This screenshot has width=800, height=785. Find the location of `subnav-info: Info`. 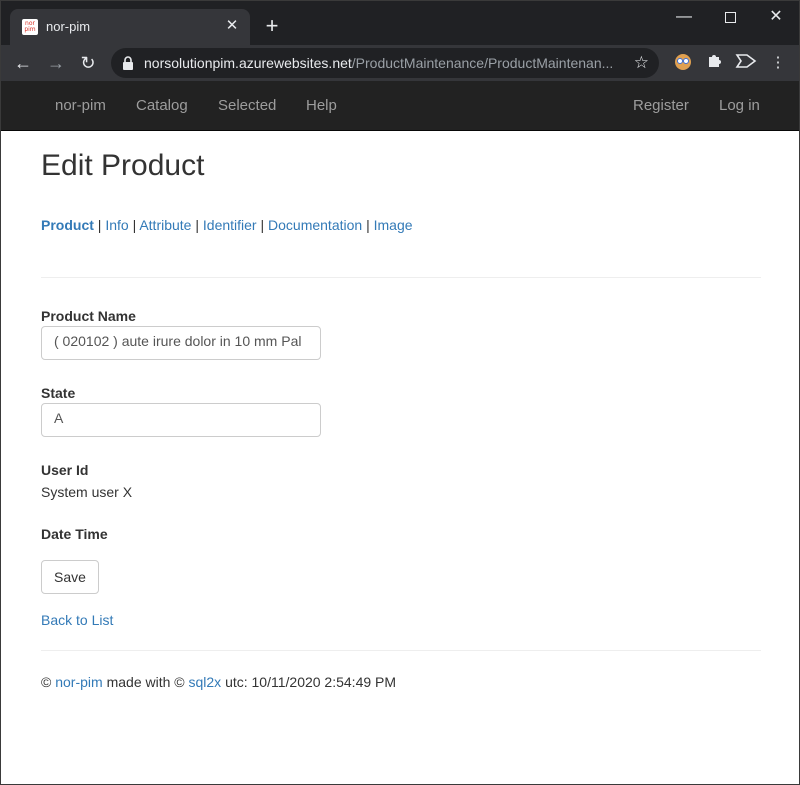

subnav-info: Info is located at coordinates (116, 225).